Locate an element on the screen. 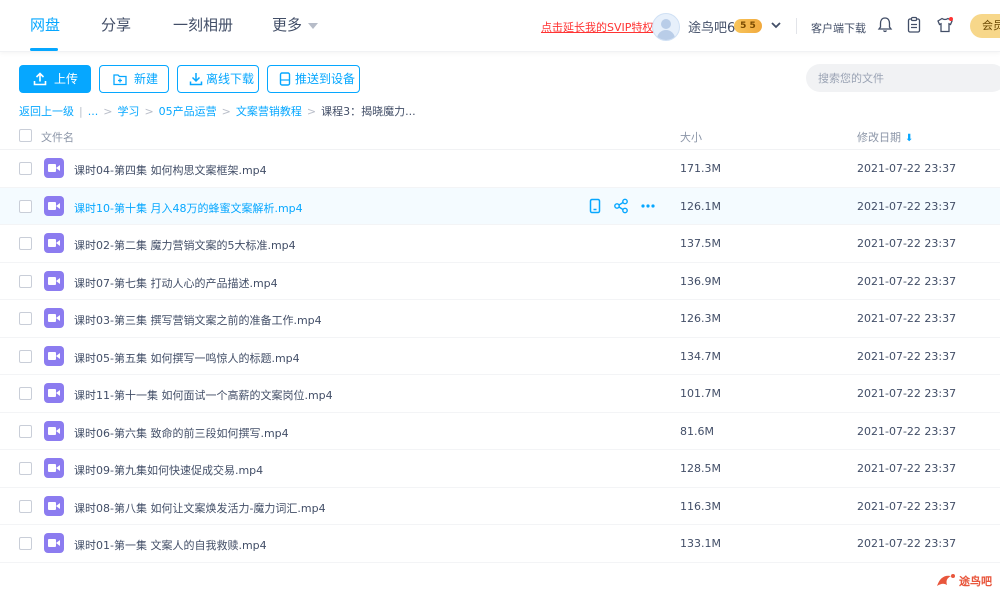 This screenshot has width=1000, height=595. file-size: 134.7M is located at coordinates (700, 356).